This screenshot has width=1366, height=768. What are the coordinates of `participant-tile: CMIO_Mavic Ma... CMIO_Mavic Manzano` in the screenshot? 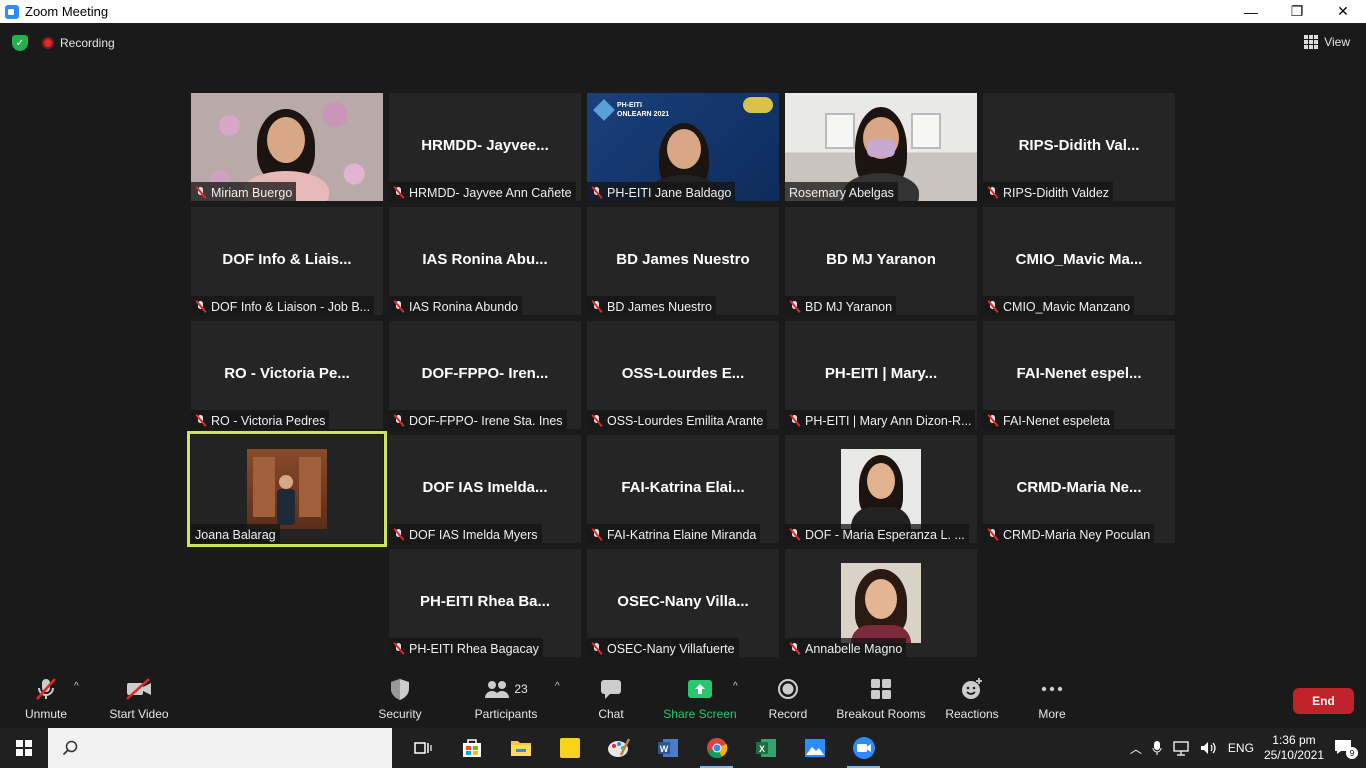 It's located at (1079, 261).